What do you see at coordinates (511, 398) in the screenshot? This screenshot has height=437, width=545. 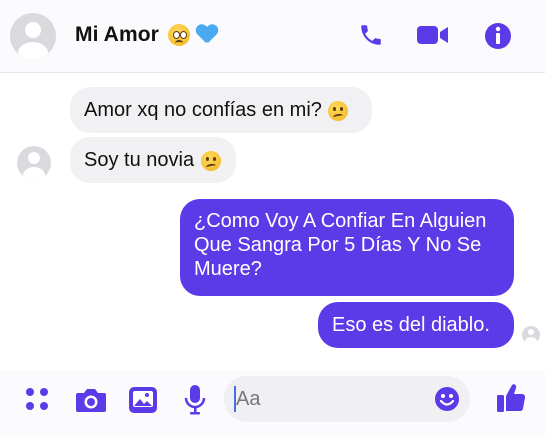 I see `thumbs-up-icon` at bounding box center [511, 398].